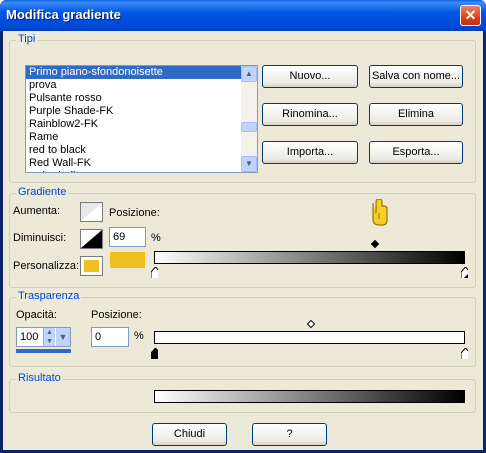 Image resolution: width=486 pixels, height=453 pixels. I want to click on scroll-up-icon: ▲, so click(249, 74).